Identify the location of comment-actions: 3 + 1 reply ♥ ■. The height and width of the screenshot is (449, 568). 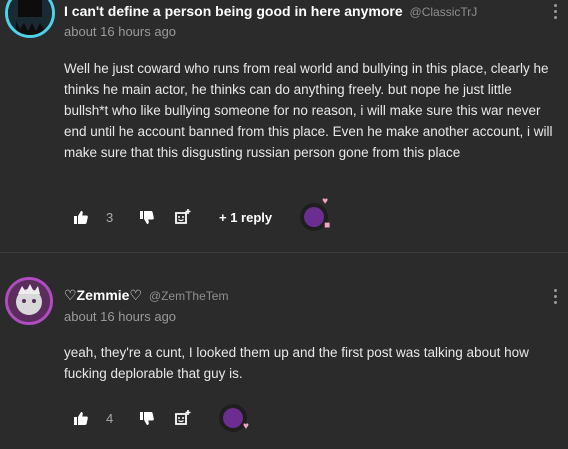
(202, 214).